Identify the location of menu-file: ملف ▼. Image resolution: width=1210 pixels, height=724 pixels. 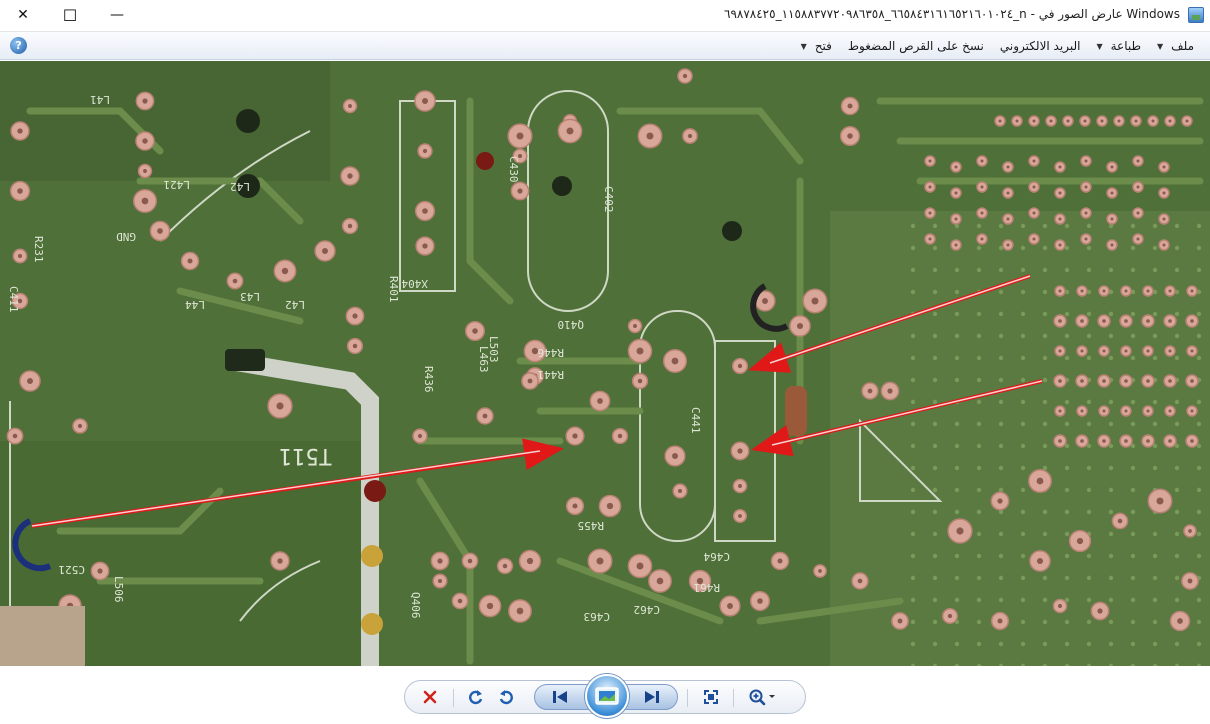
(1175, 46).